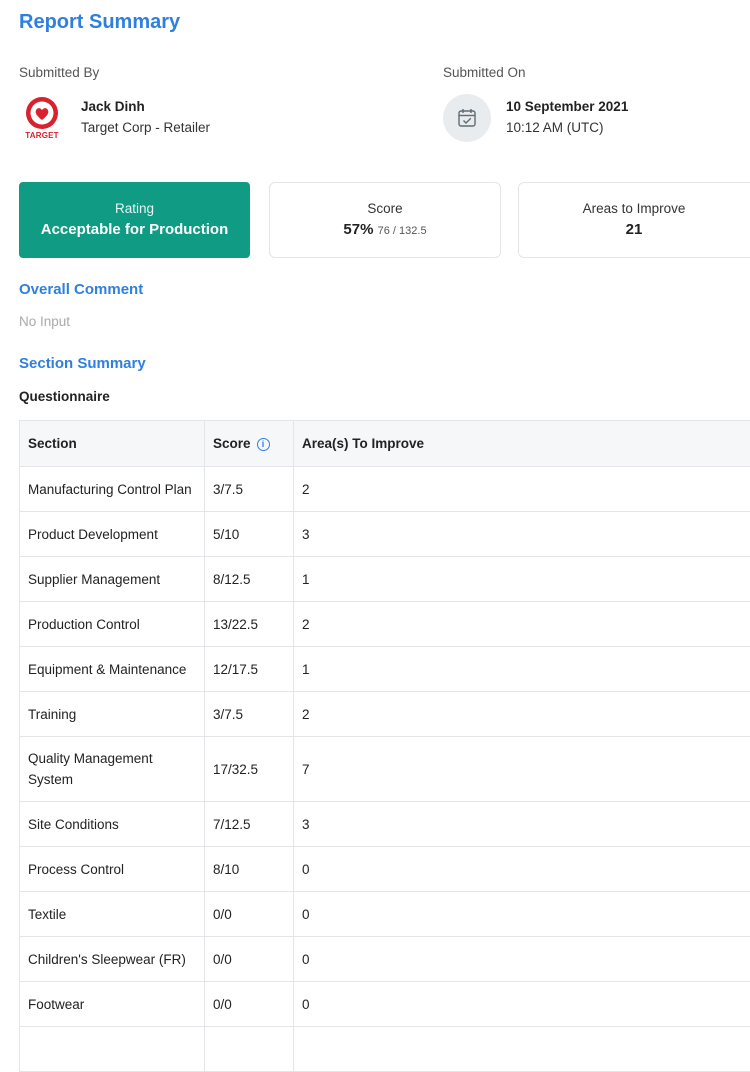 The image size is (750, 1072). Describe the element at coordinates (112, 869) in the screenshot. I see `section-cell: Process Control` at that location.